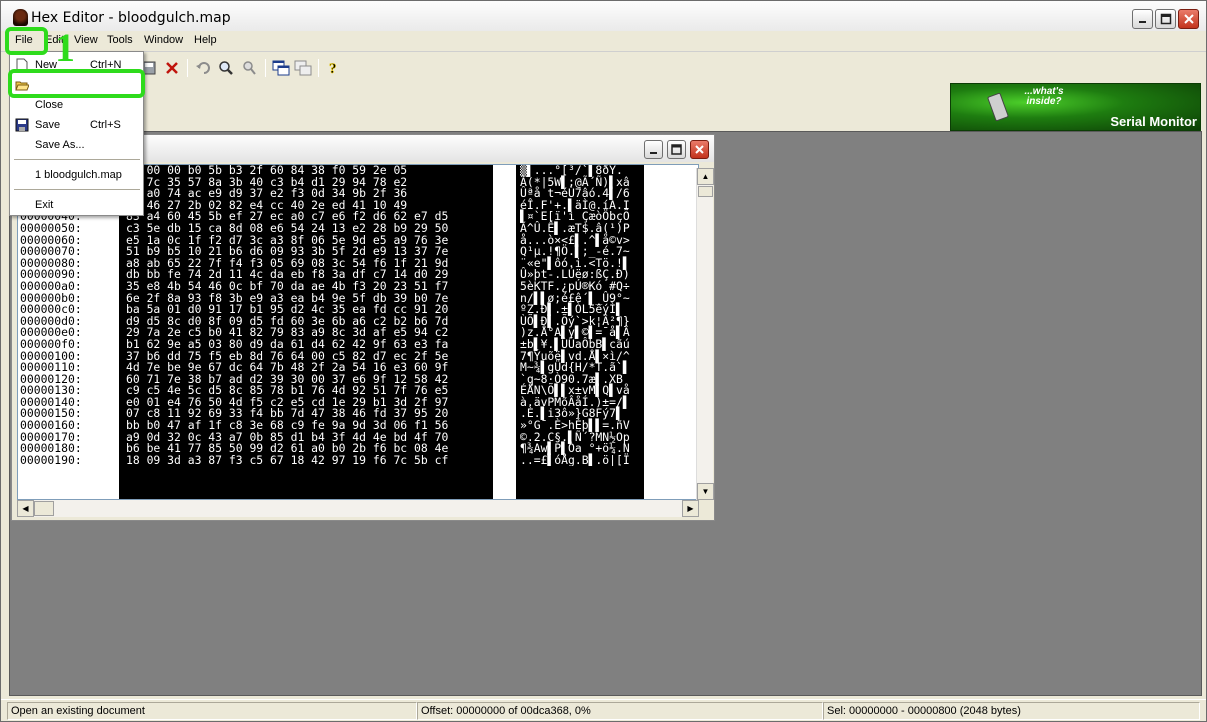 Image resolution: width=1207 pixels, height=722 pixels. Describe the element at coordinates (281, 68) in the screenshot. I see `toolbar-window-icon` at that location.